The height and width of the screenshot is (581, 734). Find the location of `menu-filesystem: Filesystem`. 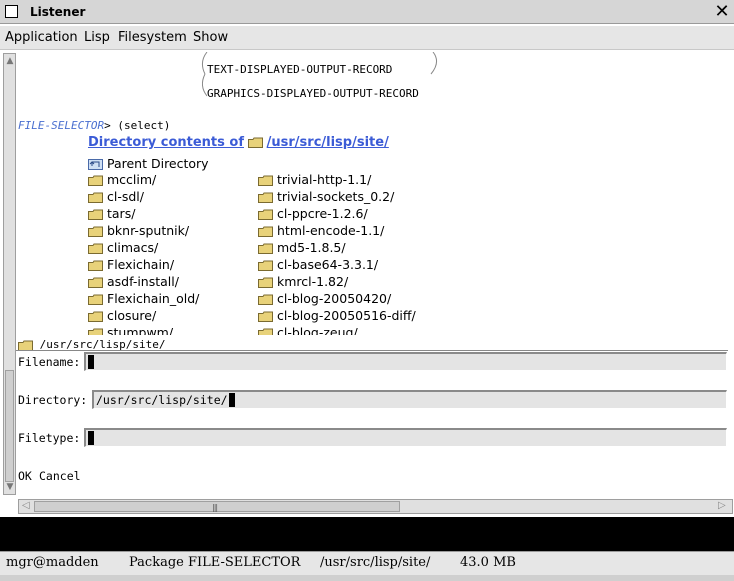

menu-filesystem: Filesystem is located at coordinates (152, 37).